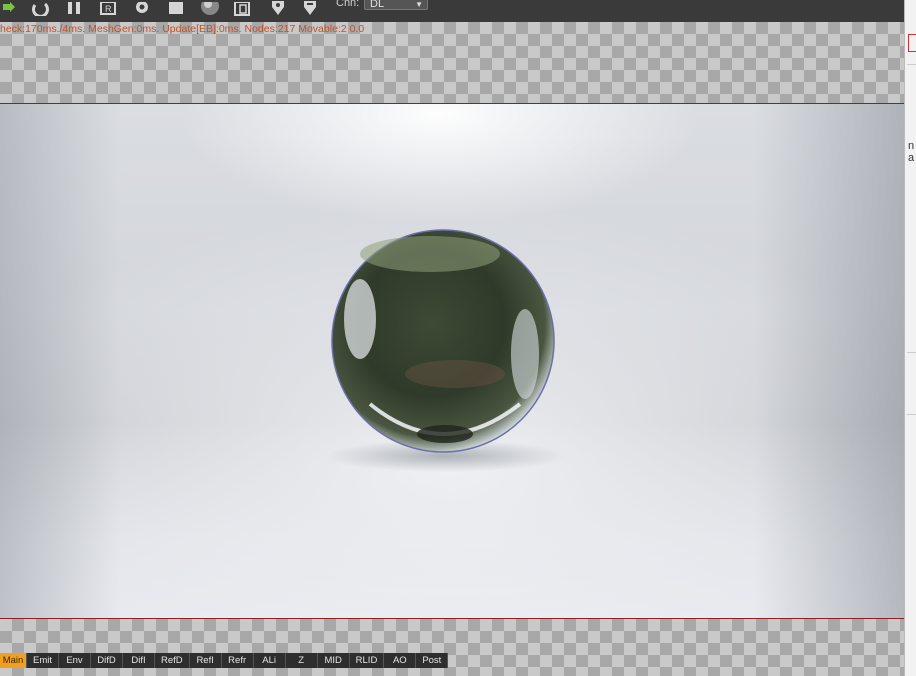 This screenshot has width=916, height=676. I want to click on tab-refi: RefI, so click(205, 660).